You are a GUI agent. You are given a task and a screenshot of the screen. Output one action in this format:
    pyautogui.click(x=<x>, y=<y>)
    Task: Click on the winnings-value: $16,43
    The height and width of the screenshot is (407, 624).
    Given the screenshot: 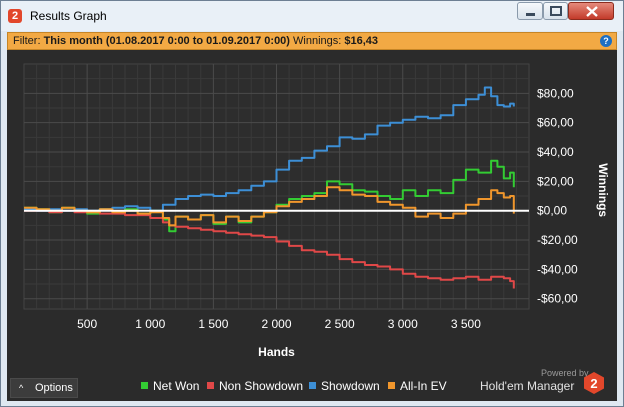 What is the action you would take?
    pyautogui.click(x=361, y=41)
    